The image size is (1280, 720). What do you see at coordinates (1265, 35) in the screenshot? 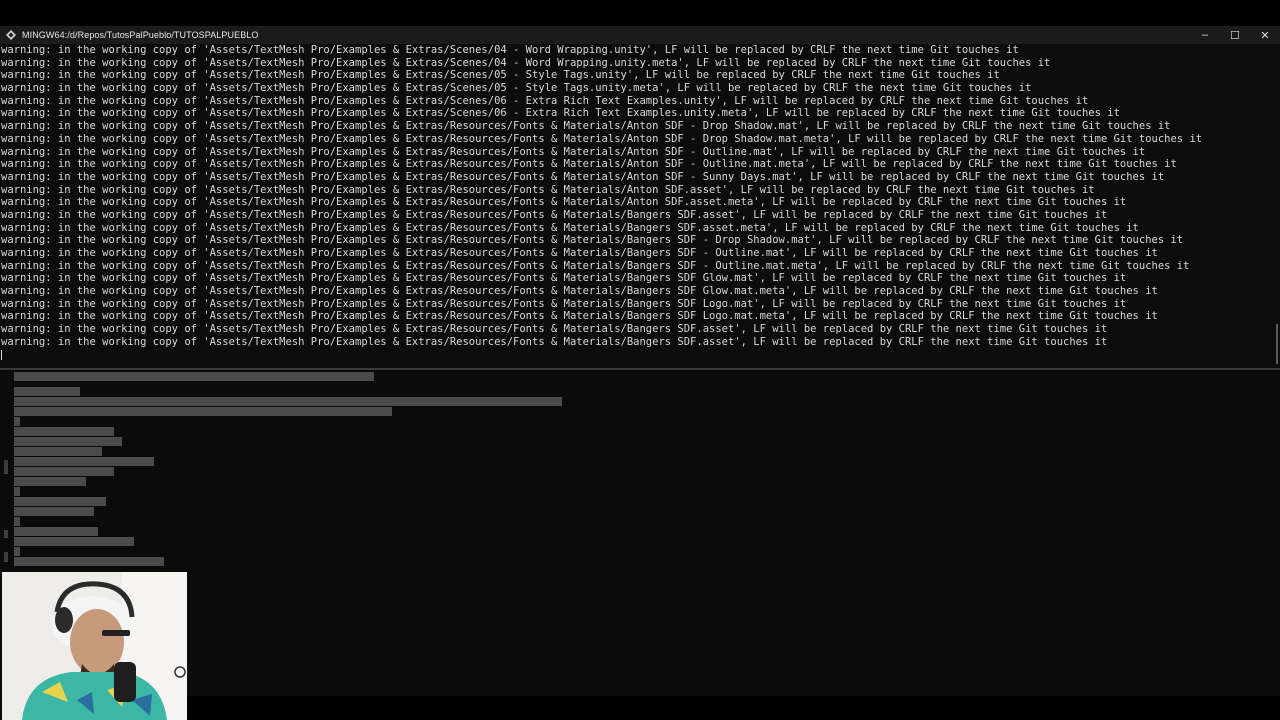
I see `close-button: ✕` at bounding box center [1265, 35].